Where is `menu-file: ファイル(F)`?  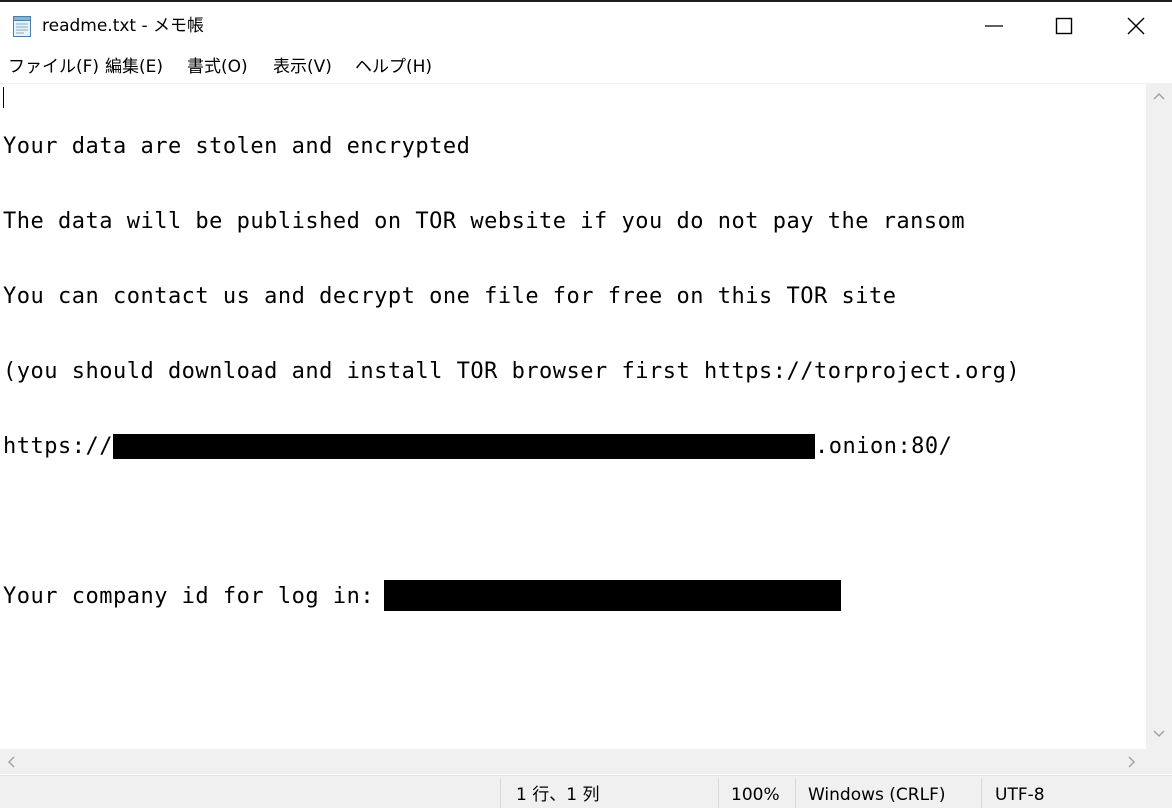
menu-file: ファイル(F) is located at coordinates (53, 67).